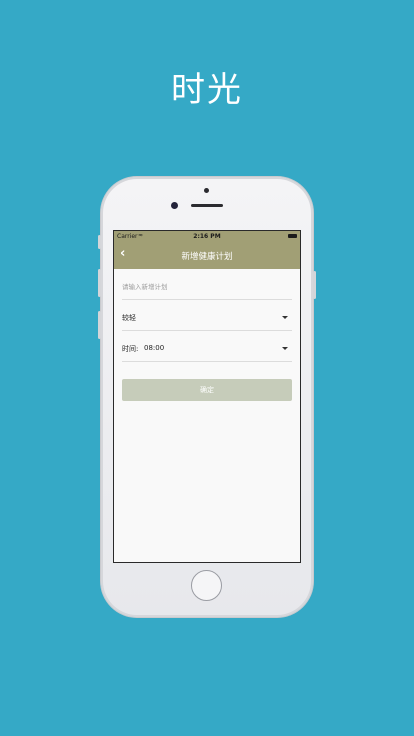 This screenshot has width=414, height=736. Describe the element at coordinates (207, 205) in the screenshot. I see `earpiece-speaker` at that location.